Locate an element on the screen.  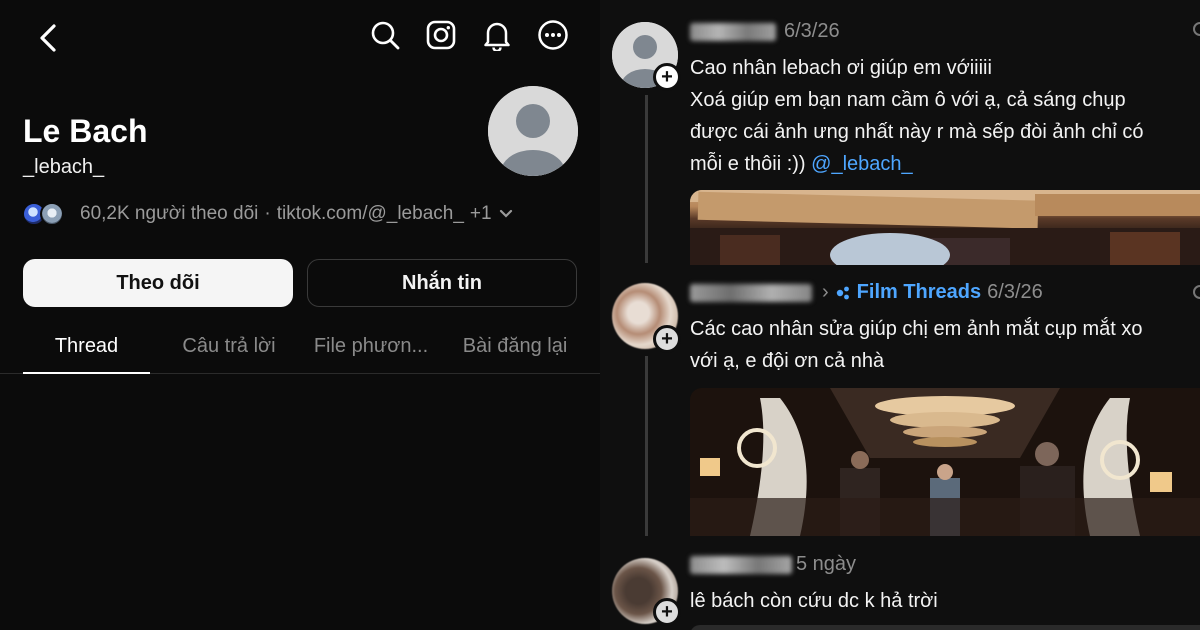
search-button is located at coordinates (385, 35).